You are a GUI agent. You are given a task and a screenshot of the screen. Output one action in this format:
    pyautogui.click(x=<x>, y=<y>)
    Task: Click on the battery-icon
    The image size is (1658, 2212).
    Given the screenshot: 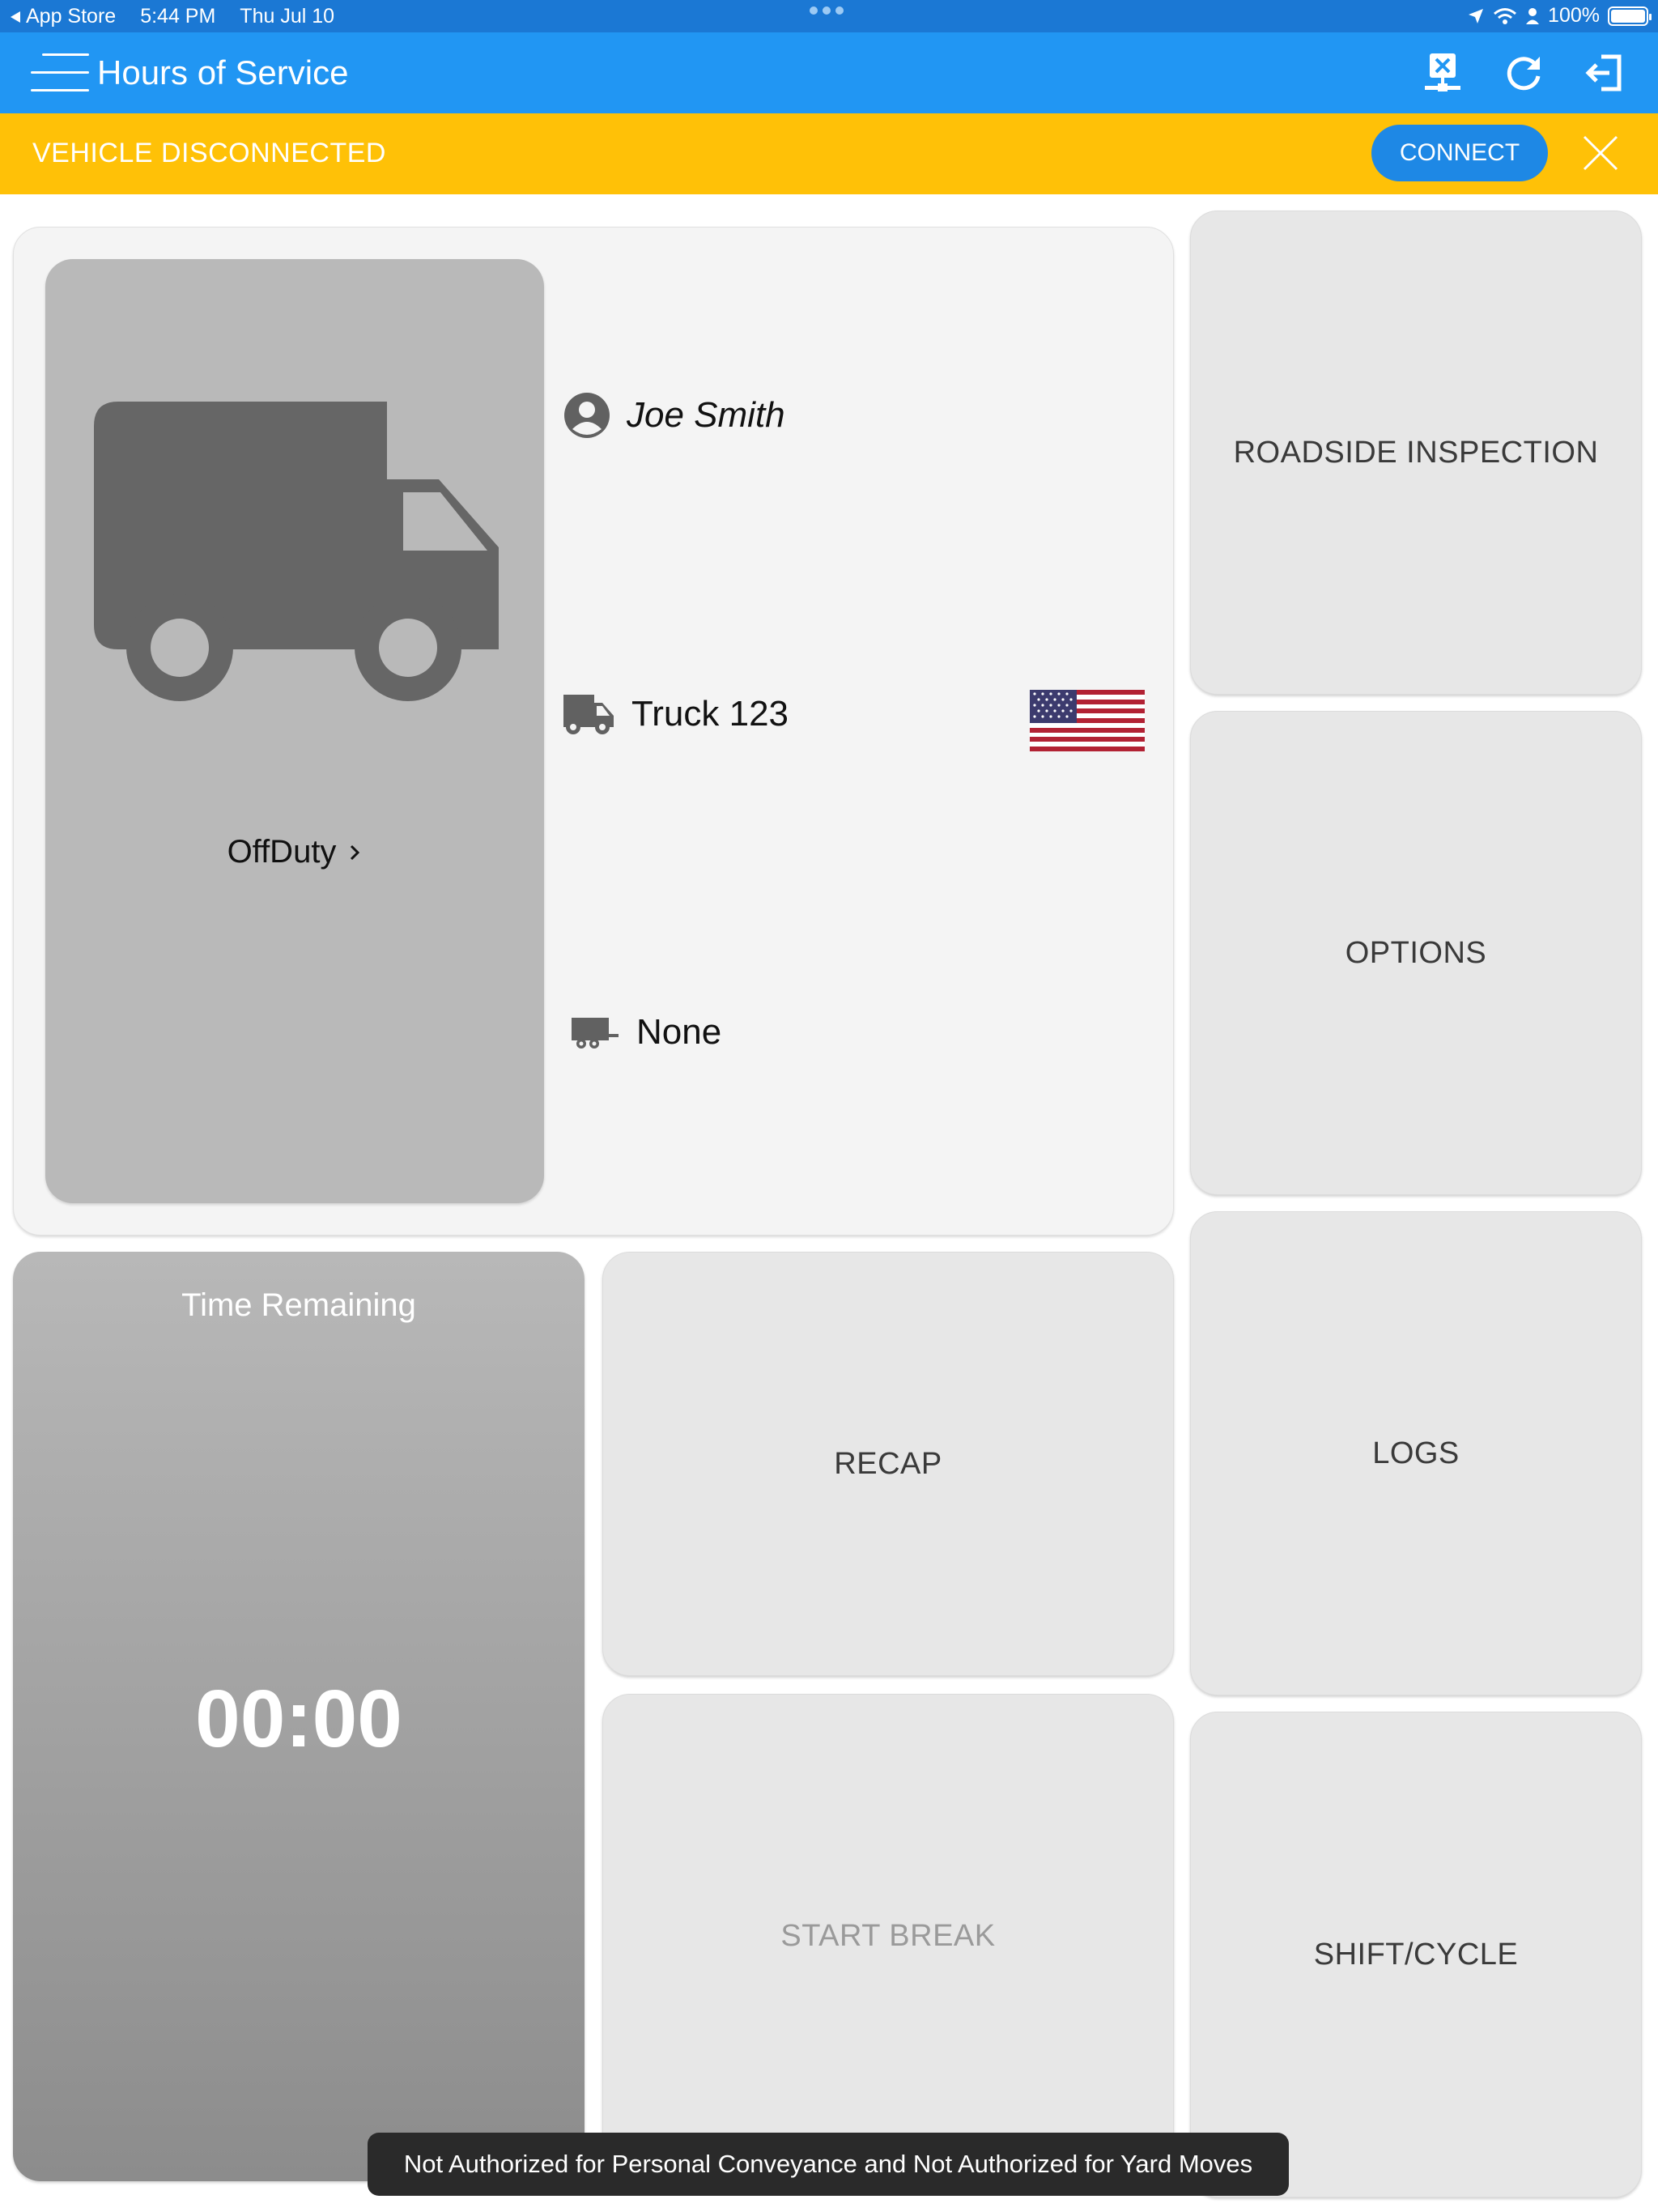 What is the action you would take?
    pyautogui.click(x=1630, y=16)
    